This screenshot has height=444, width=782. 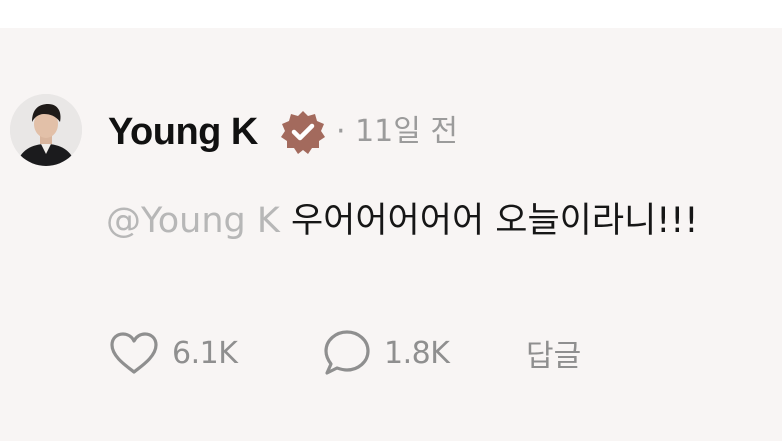 What do you see at coordinates (417, 353) in the screenshot?
I see `comment-count: 1.8K` at bounding box center [417, 353].